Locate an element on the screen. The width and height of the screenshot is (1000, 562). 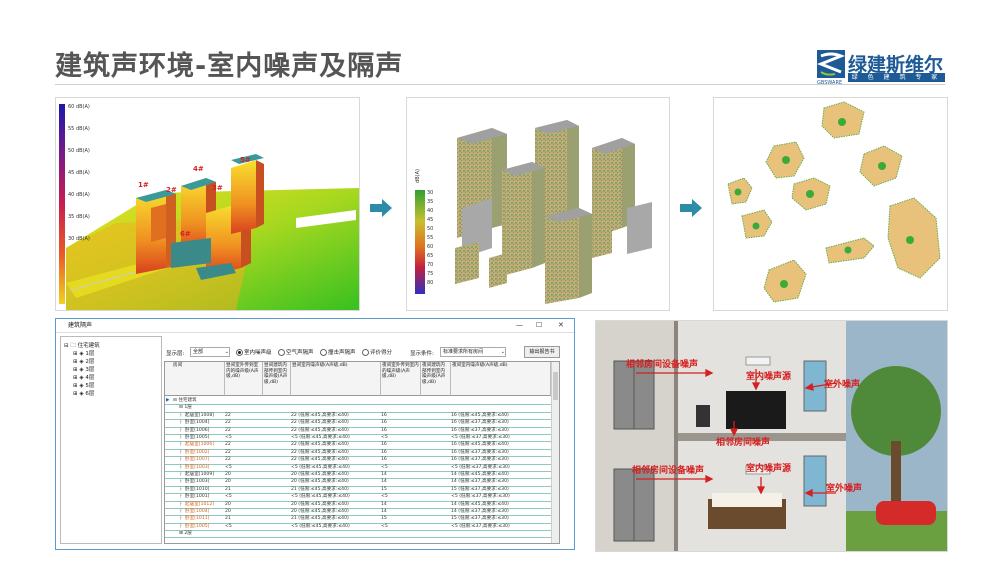
tree-item-floor: ⊞ ◈ 5层 is located at coordinates (83, 385).